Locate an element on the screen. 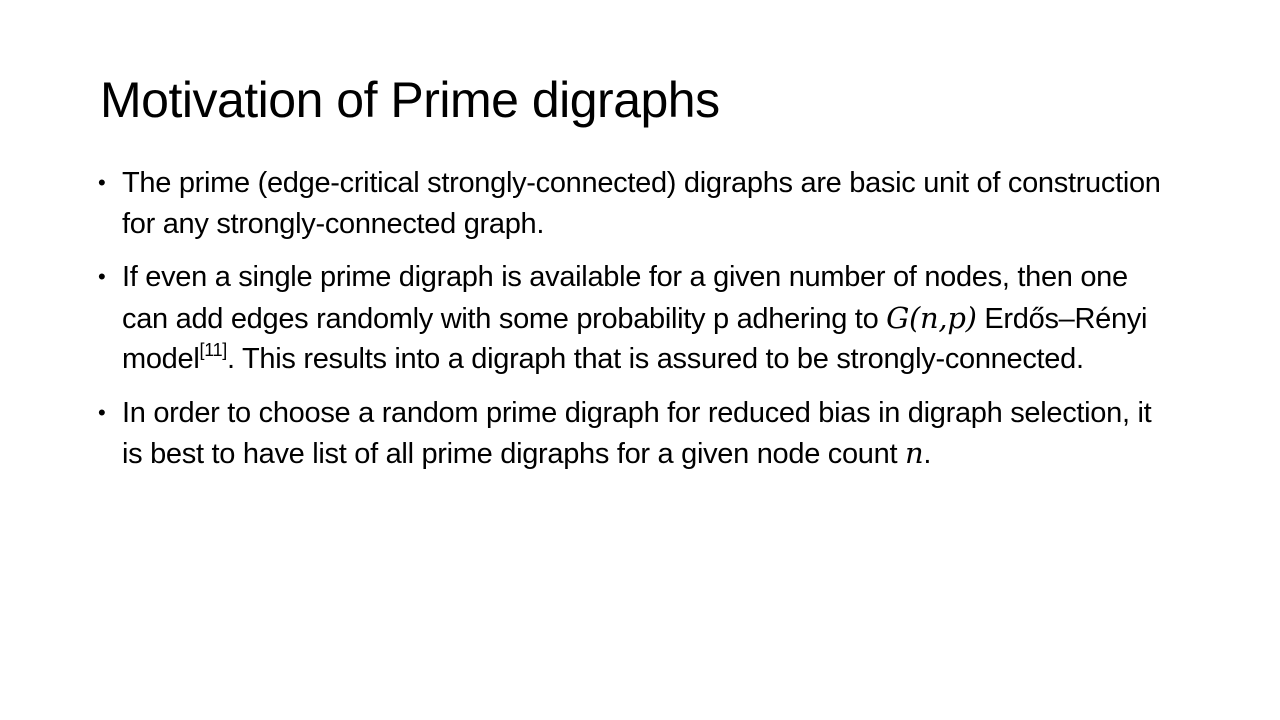  citation-reference: [11] is located at coordinates (213, 350).